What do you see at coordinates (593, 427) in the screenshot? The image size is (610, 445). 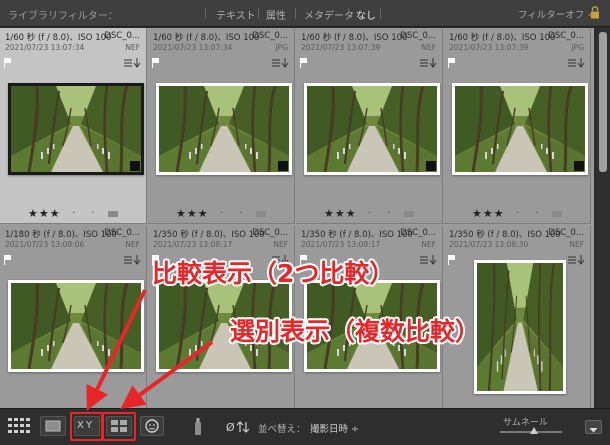 I see `toolbar-content-menu-button` at bounding box center [593, 427].